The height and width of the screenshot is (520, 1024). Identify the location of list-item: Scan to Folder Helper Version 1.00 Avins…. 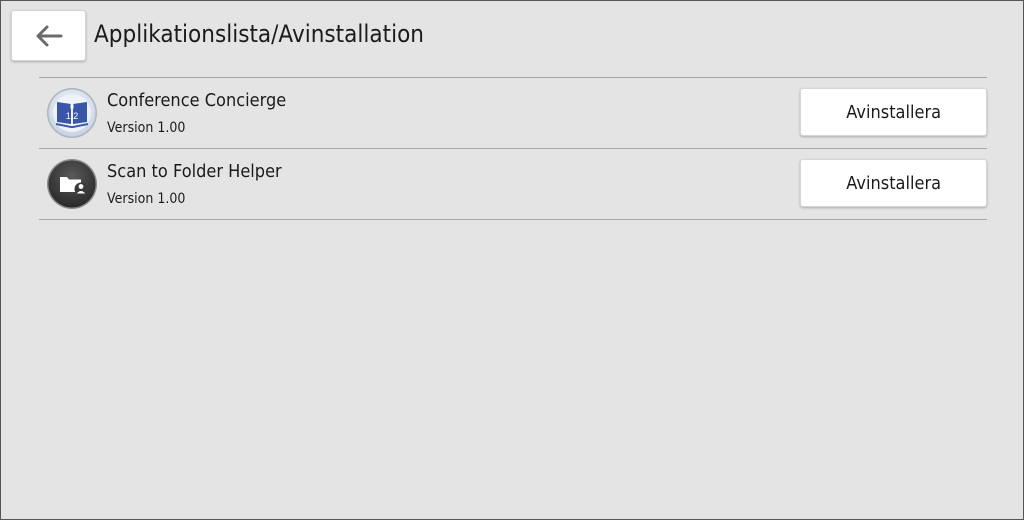
(513, 184).